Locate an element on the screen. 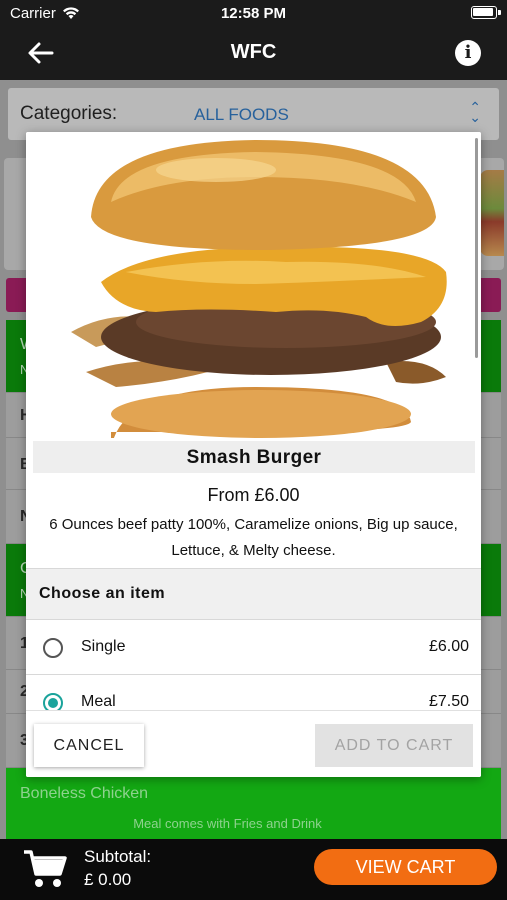 This screenshot has width=507, height=900. subtotal-value: £ 0.00 is located at coordinates (108, 879).